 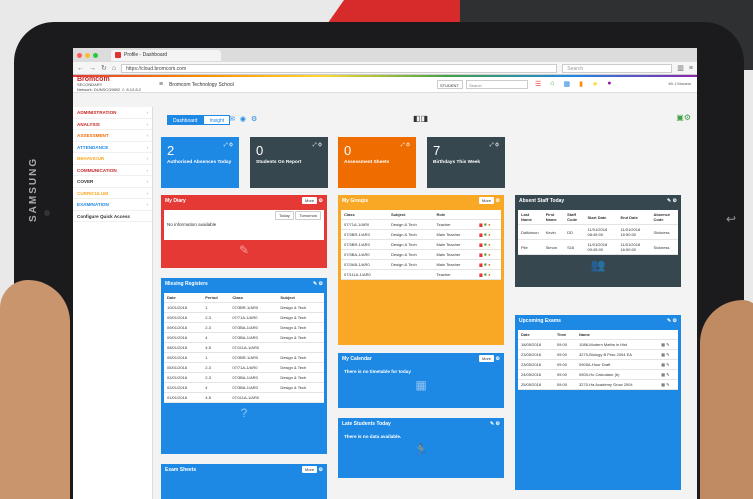 What do you see at coordinates (201, 85) in the screenshot?
I see `school-select: Bromcom Technology School` at bounding box center [201, 85].